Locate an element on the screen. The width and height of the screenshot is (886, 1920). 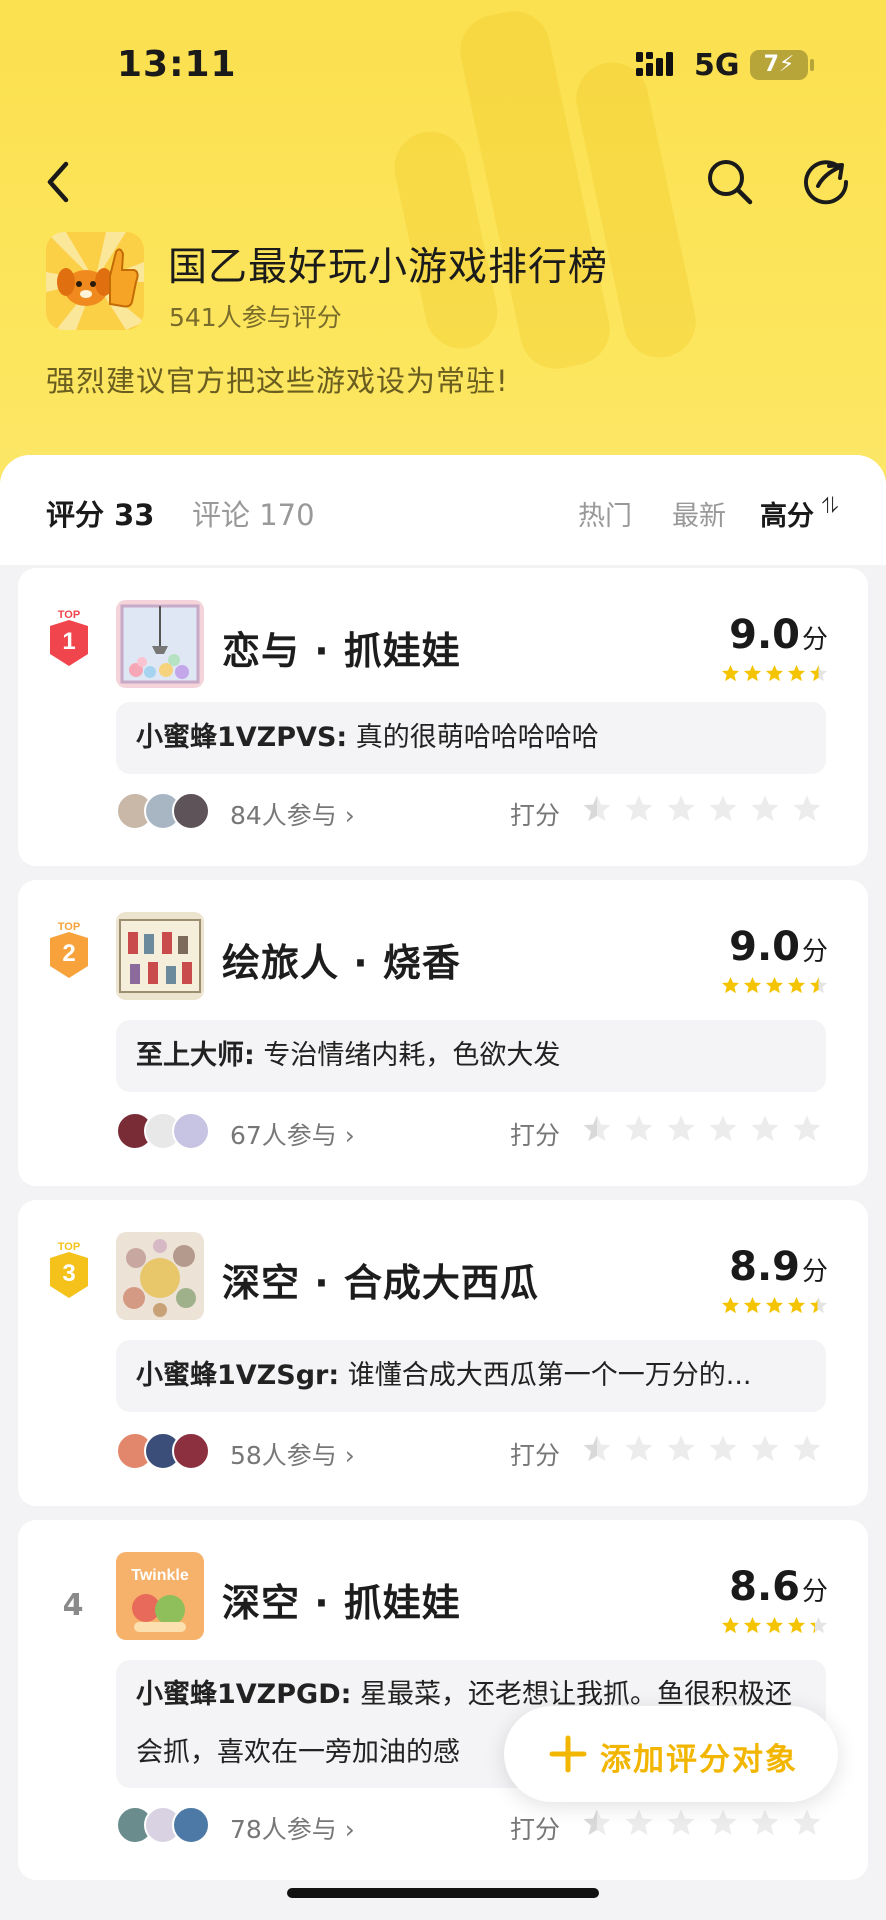
rank-number: 4 is located at coordinates (73, 1605).